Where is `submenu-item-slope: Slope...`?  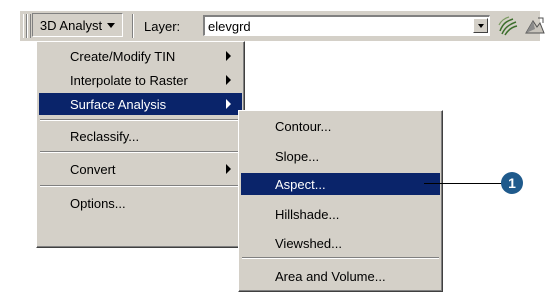
submenu-item-slope: Slope... is located at coordinates (340, 156).